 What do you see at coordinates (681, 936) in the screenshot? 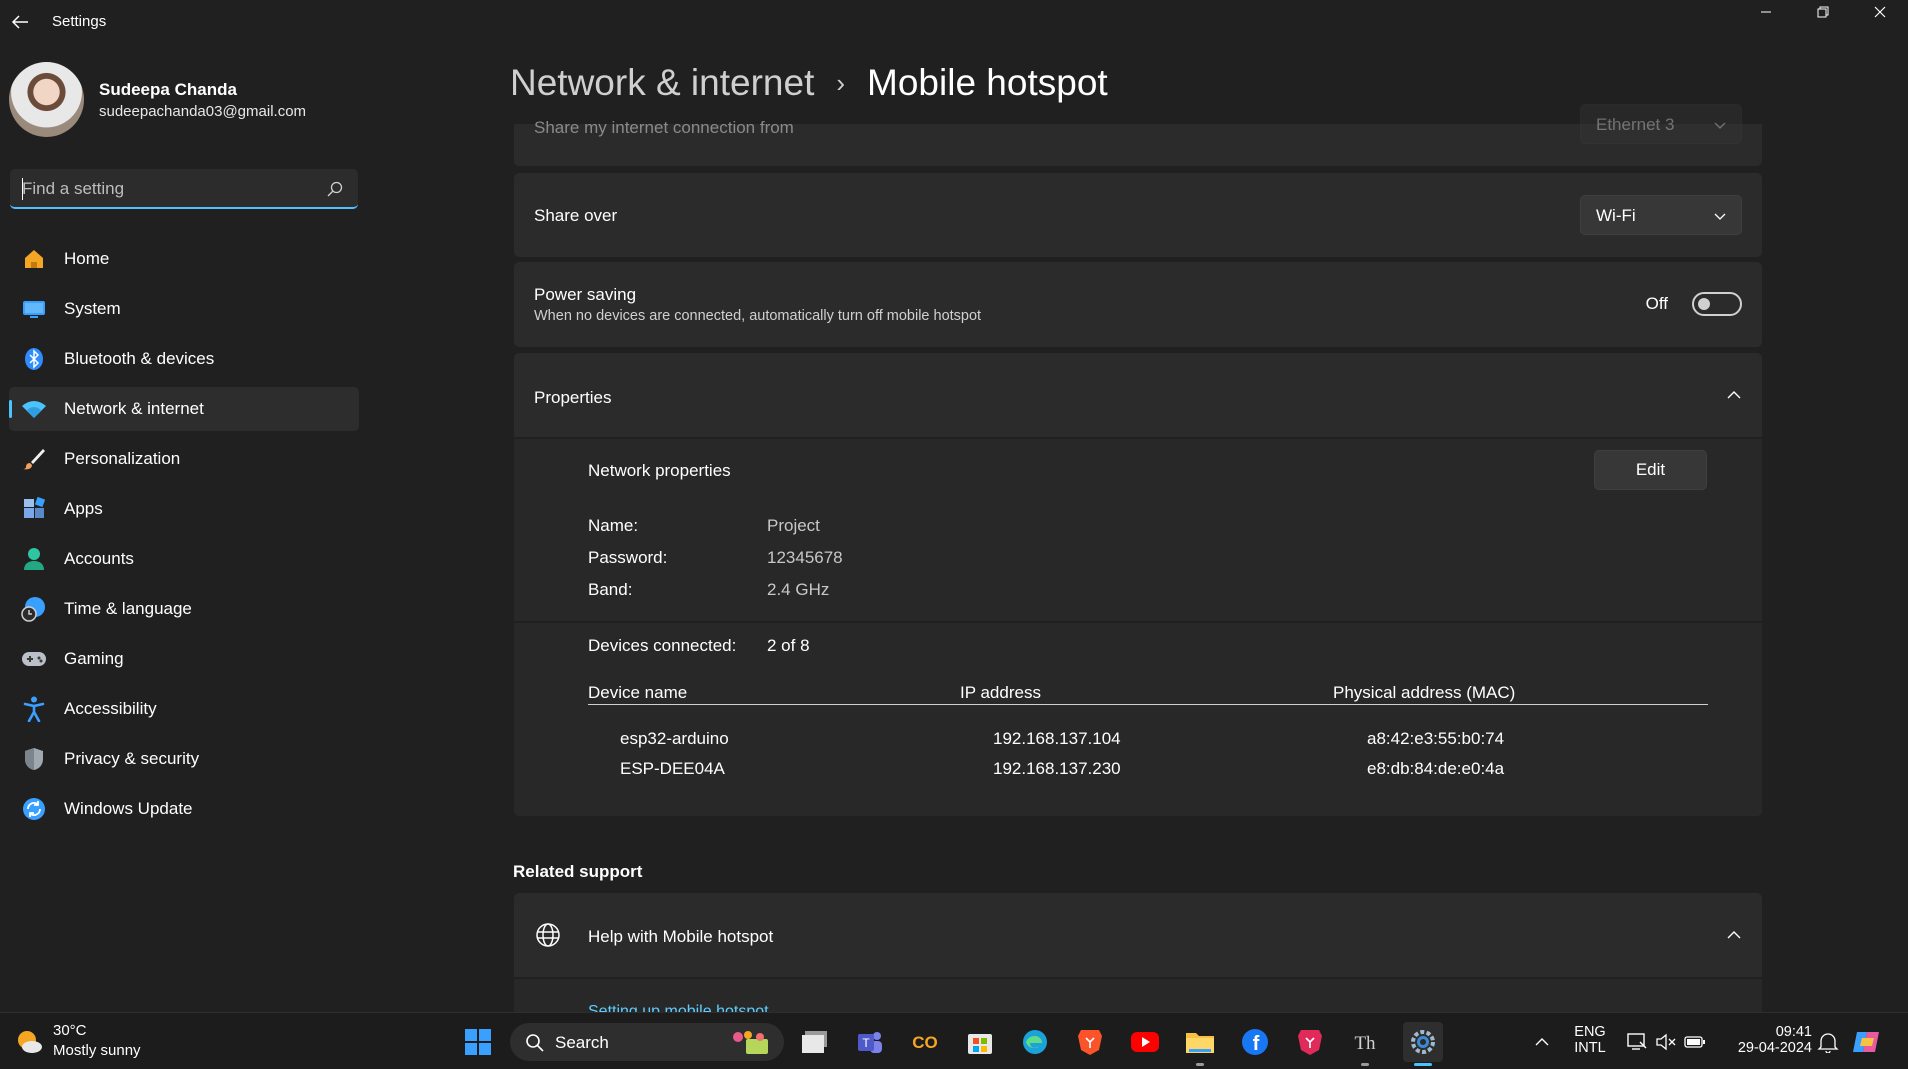
I see `help-mobile-hotspot-label: Help with Mobile hotspot` at bounding box center [681, 936].